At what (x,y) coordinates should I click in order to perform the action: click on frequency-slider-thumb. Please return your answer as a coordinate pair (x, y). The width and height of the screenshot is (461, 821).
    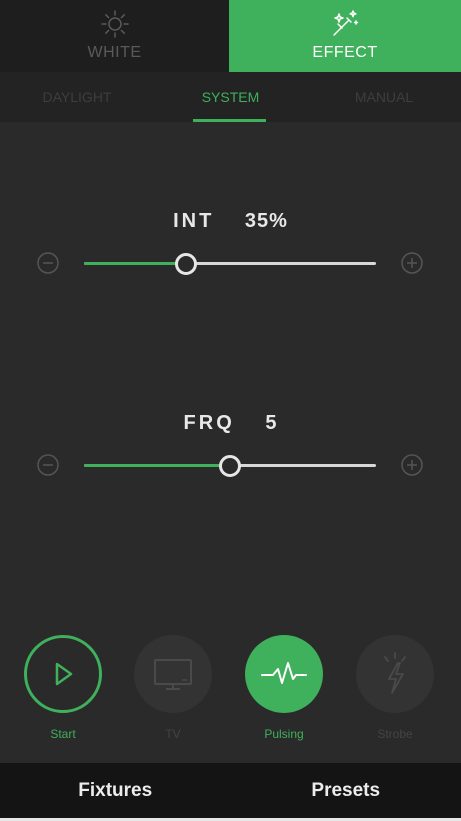
    Looking at the image, I should click on (230, 466).